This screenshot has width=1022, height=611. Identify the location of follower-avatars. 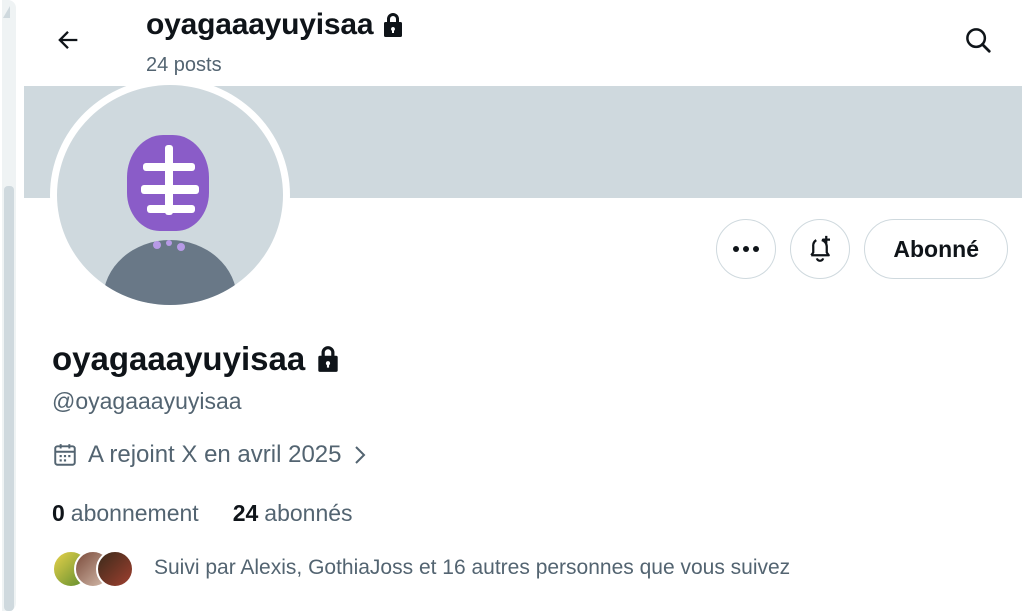
(93, 568).